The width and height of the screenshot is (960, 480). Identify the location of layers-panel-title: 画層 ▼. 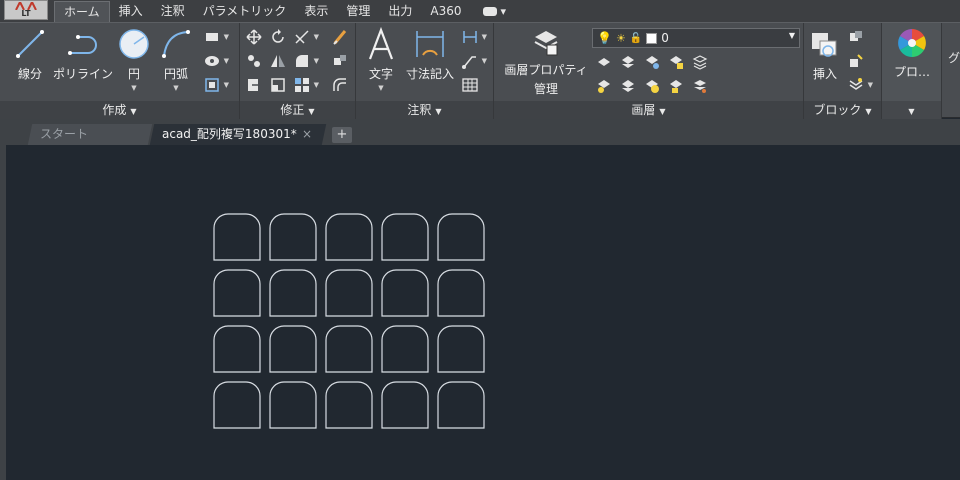
(648, 110).